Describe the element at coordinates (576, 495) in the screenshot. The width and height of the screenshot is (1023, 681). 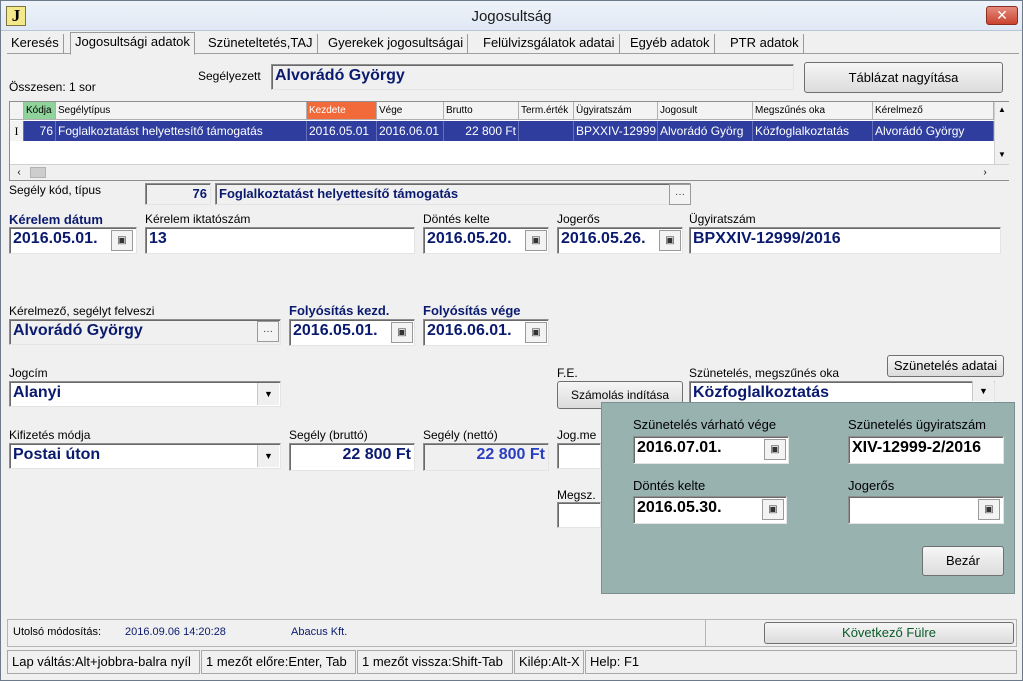
I see `megsz-label: Megsz.` at that location.